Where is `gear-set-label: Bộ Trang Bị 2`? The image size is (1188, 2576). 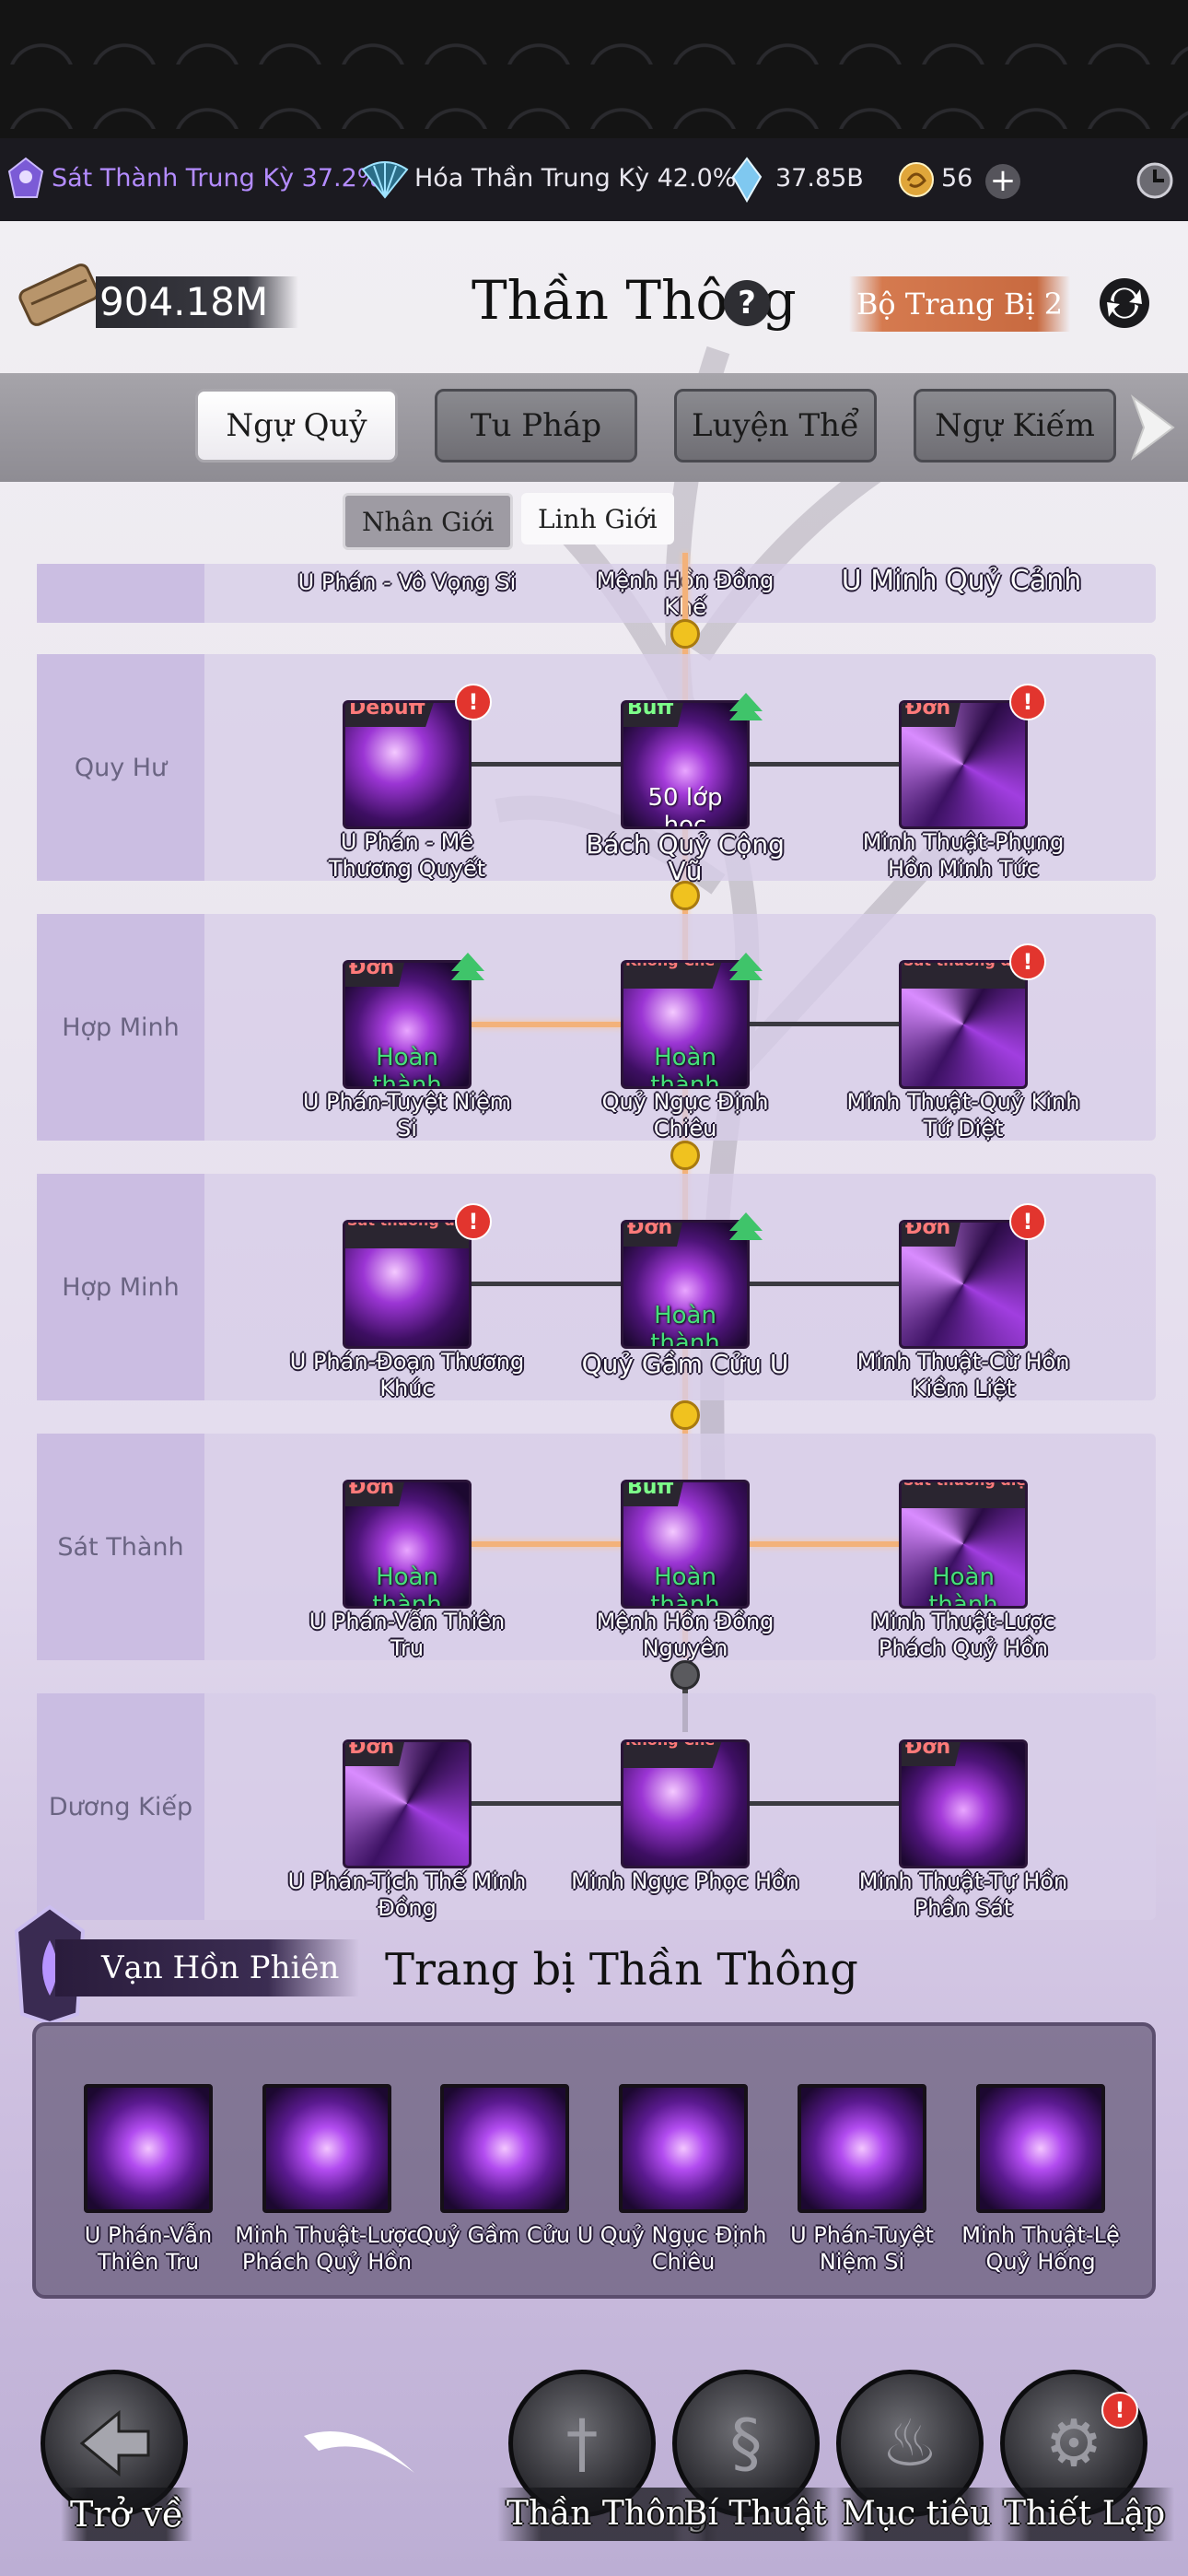
gear-set-label: Bộ Trang Bị 2 is located at coordinates (960, 304).